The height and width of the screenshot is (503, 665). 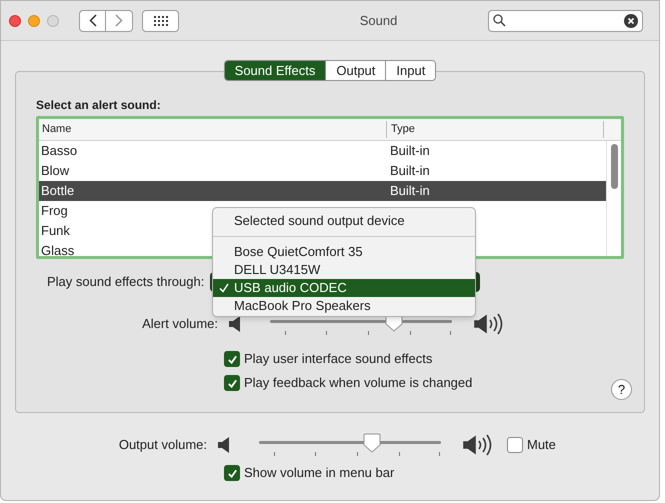 What do you see at coordinates (57, 190) in the screenshot?
I see `sound-name: Bottle` at bounding box center [57, 190].